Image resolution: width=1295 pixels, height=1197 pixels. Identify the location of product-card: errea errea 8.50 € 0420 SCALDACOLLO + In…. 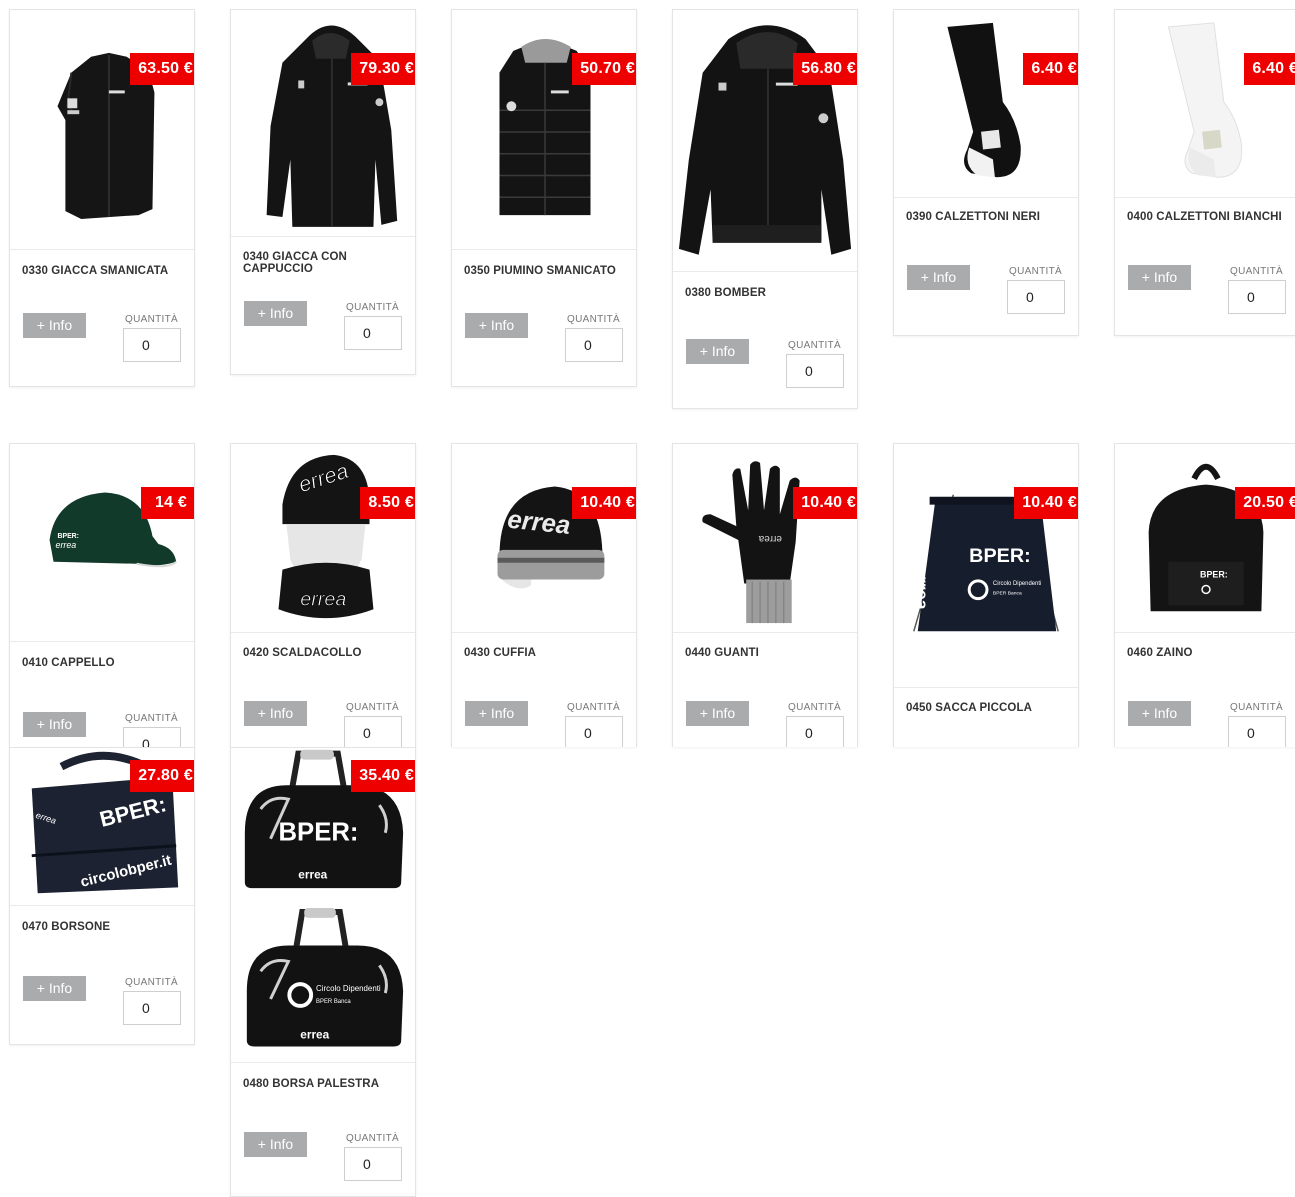
(323, 595).